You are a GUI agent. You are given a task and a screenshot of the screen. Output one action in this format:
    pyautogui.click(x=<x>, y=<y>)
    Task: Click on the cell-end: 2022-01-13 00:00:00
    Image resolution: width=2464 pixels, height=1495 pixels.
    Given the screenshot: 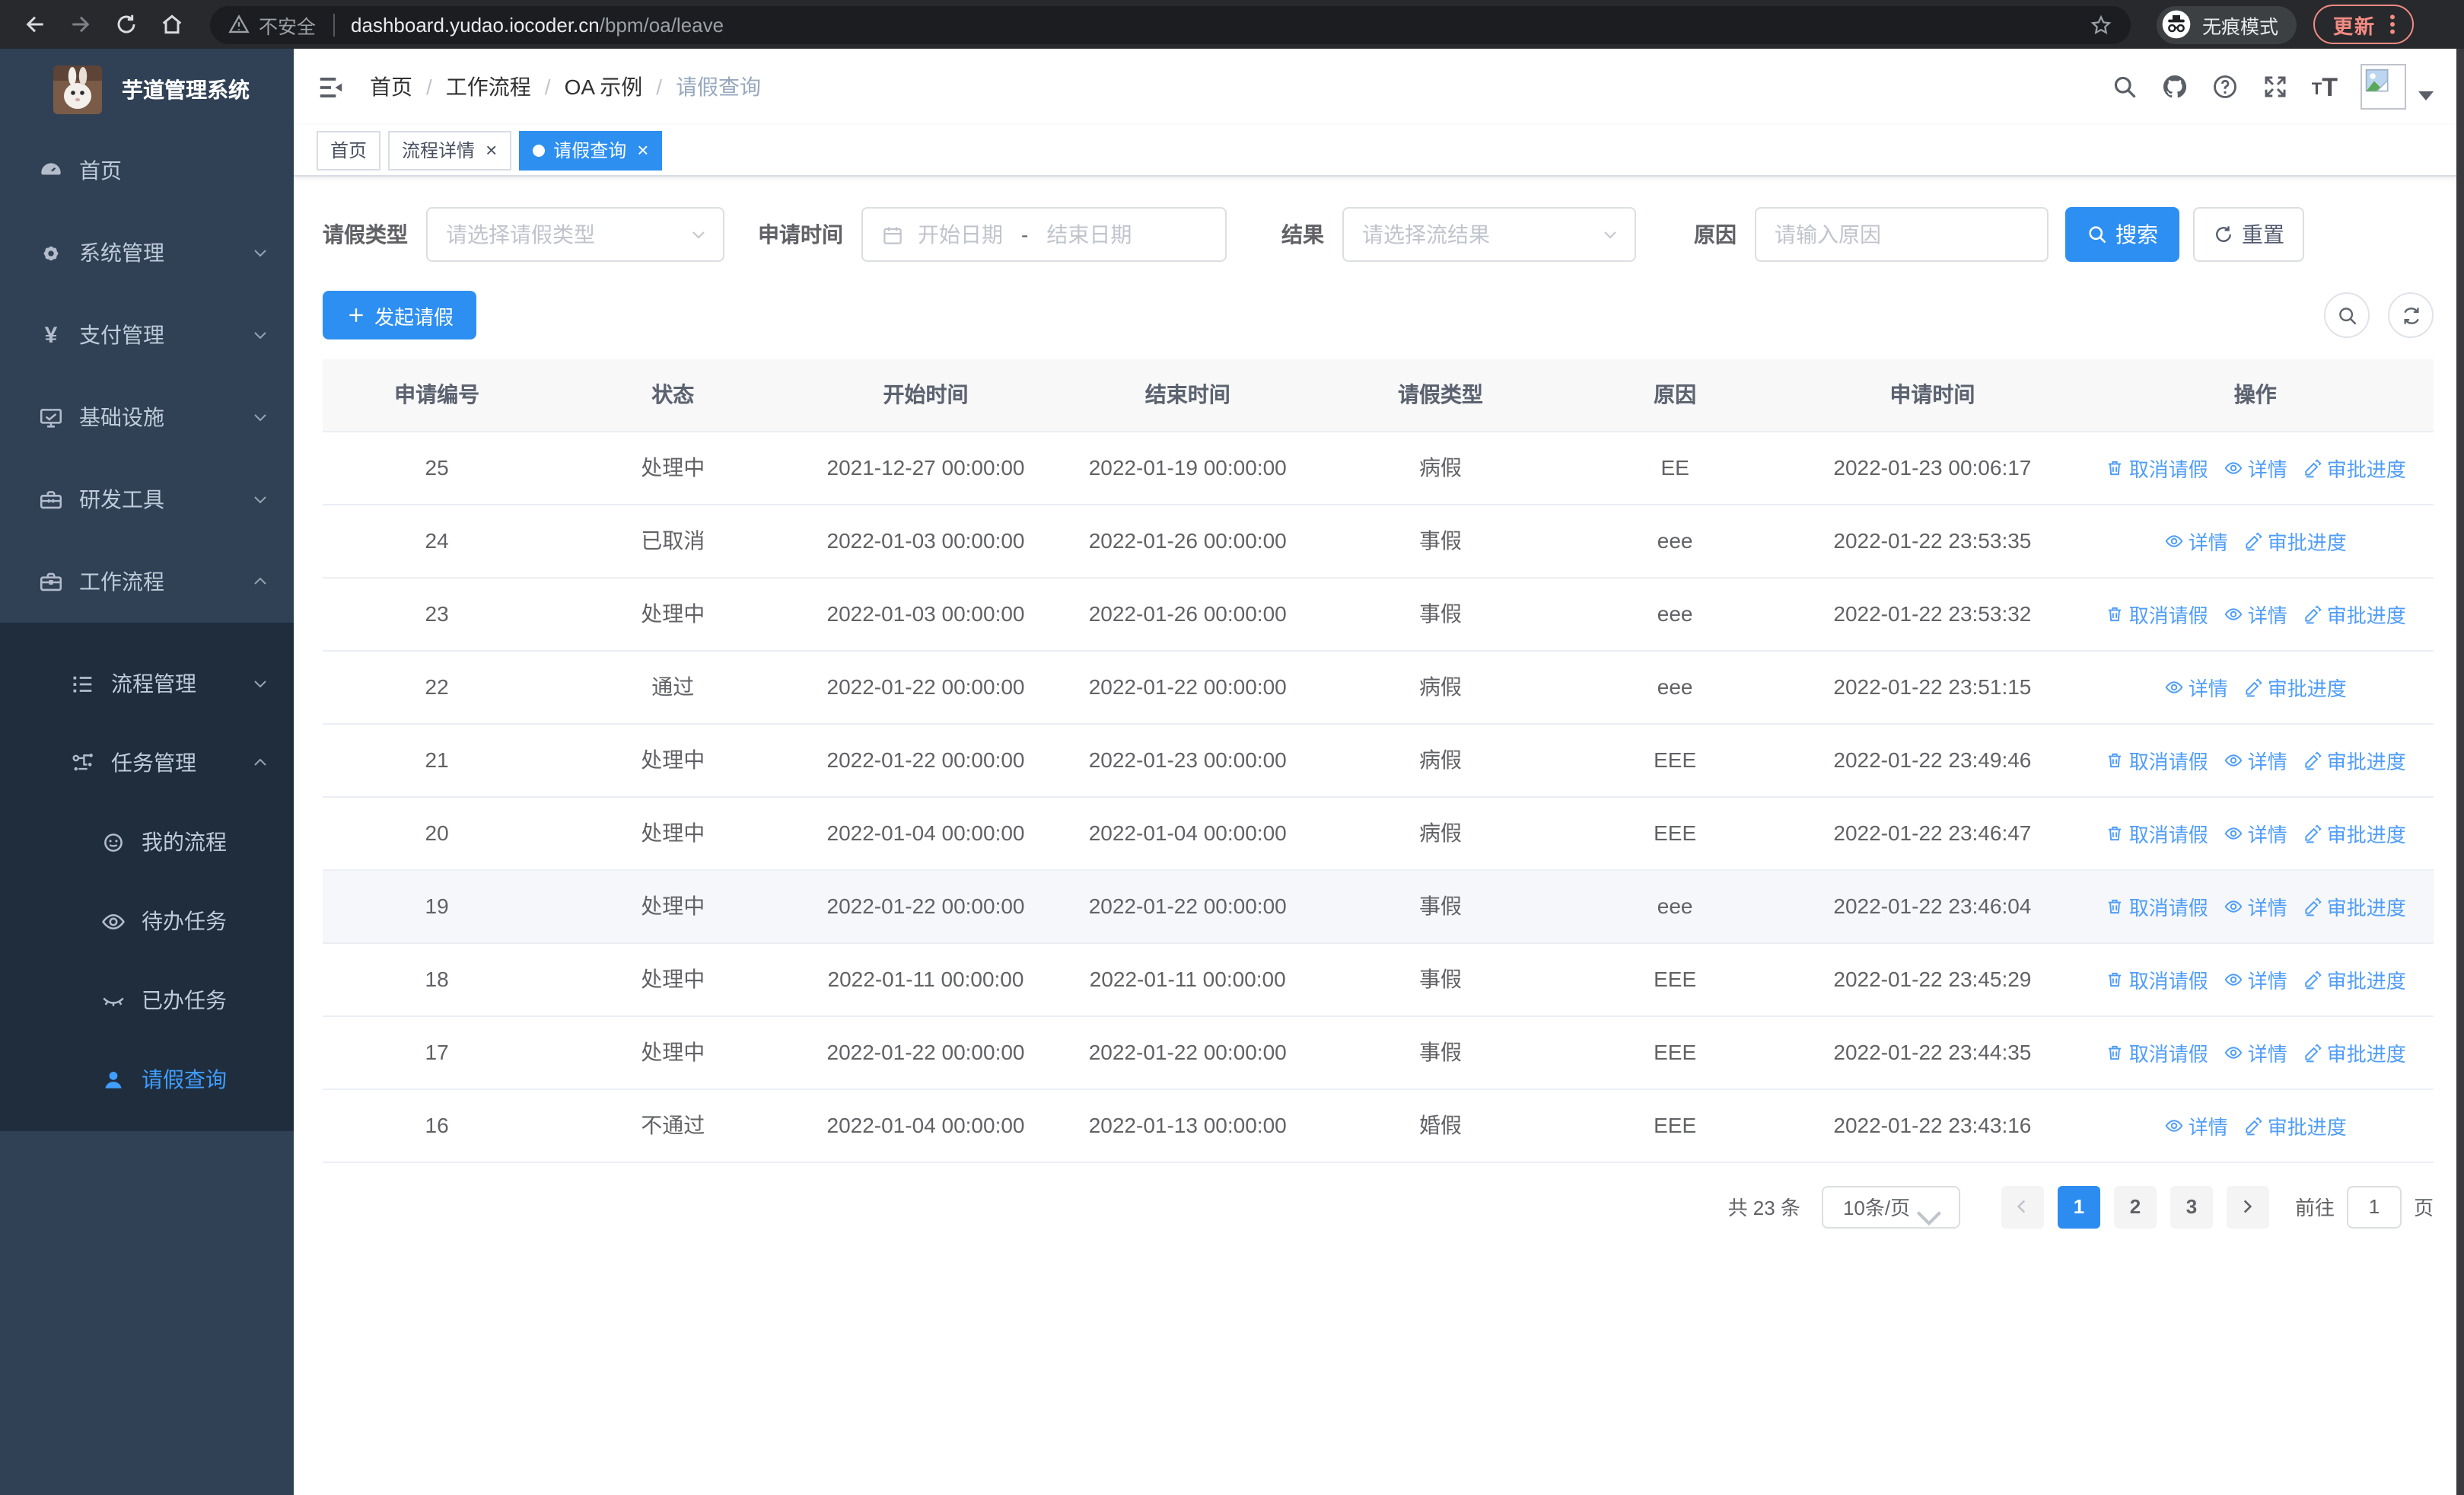 What is the action you would take?
    pyautogui.click(x=1187, y=1126)
    